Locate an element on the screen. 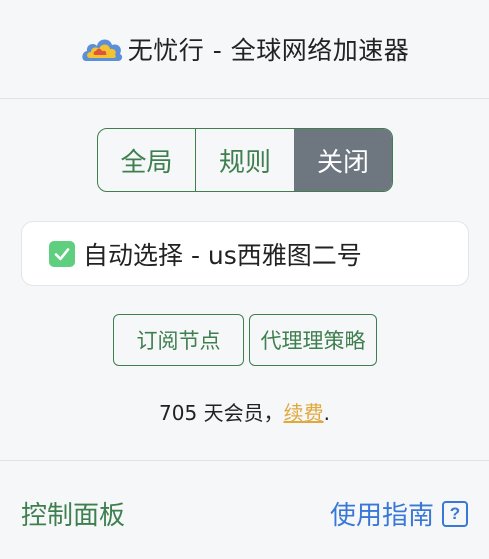  membership-status: 705 天会员，续费. is located at coordinates (244, 411).